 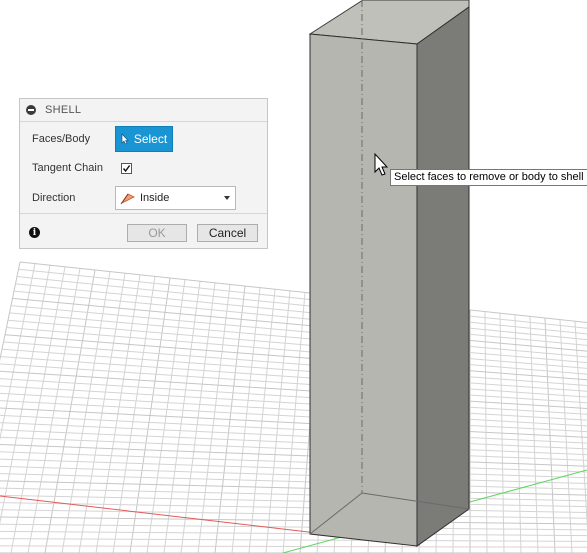 I want to click on dialog-header: SHELL, so click(x=143, y=110).